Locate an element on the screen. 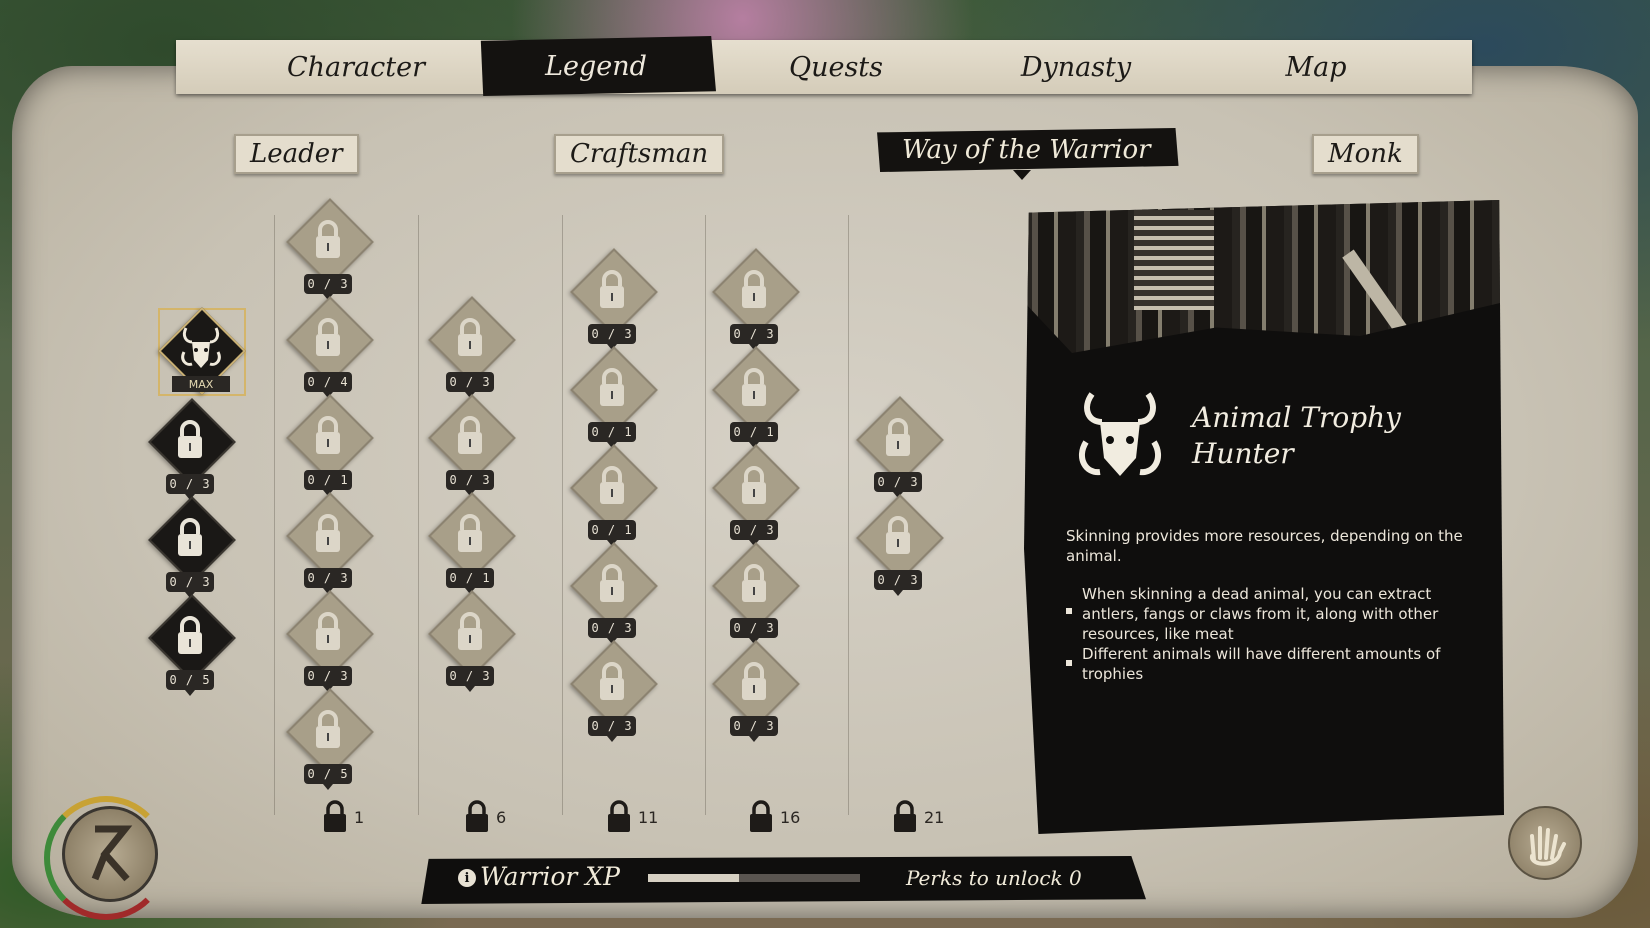 Image resolution: width=1650 pixels, height=928 pixels. tab-legend: Legend is located at coordinates (598, 66).